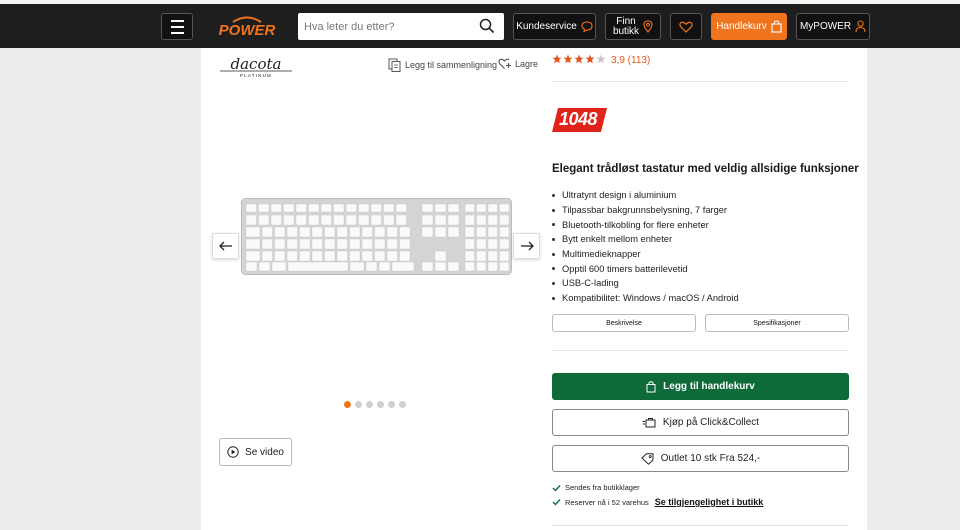 The width and height of the screenshot is (960, 530). I want to click on gallery-next-button, so click(526, 246).